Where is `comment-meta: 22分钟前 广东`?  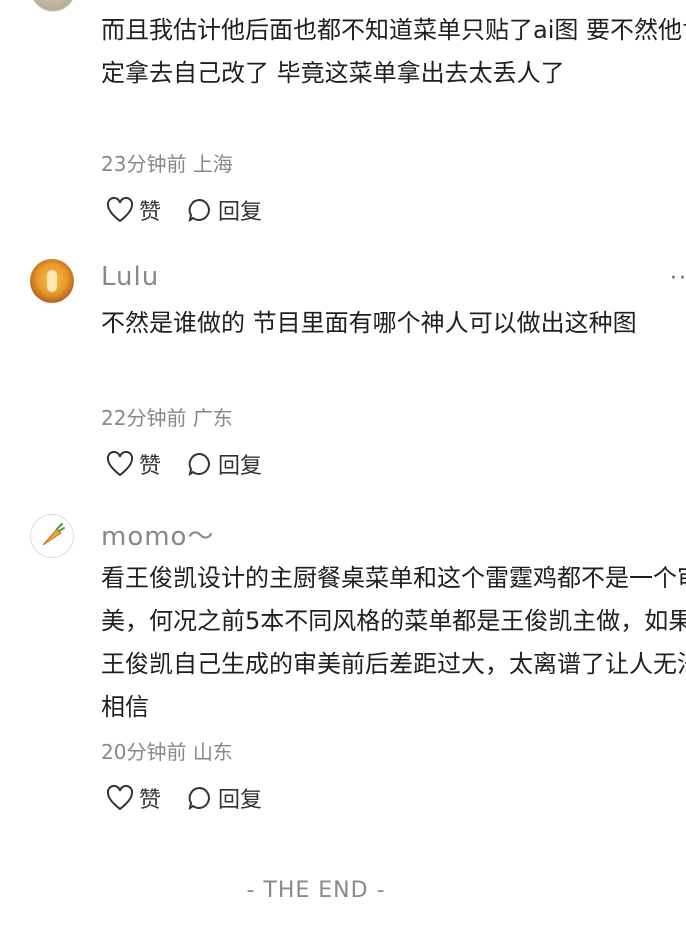
comment-meta: 22分钟前 广东 is located at coordinates (167, 416).